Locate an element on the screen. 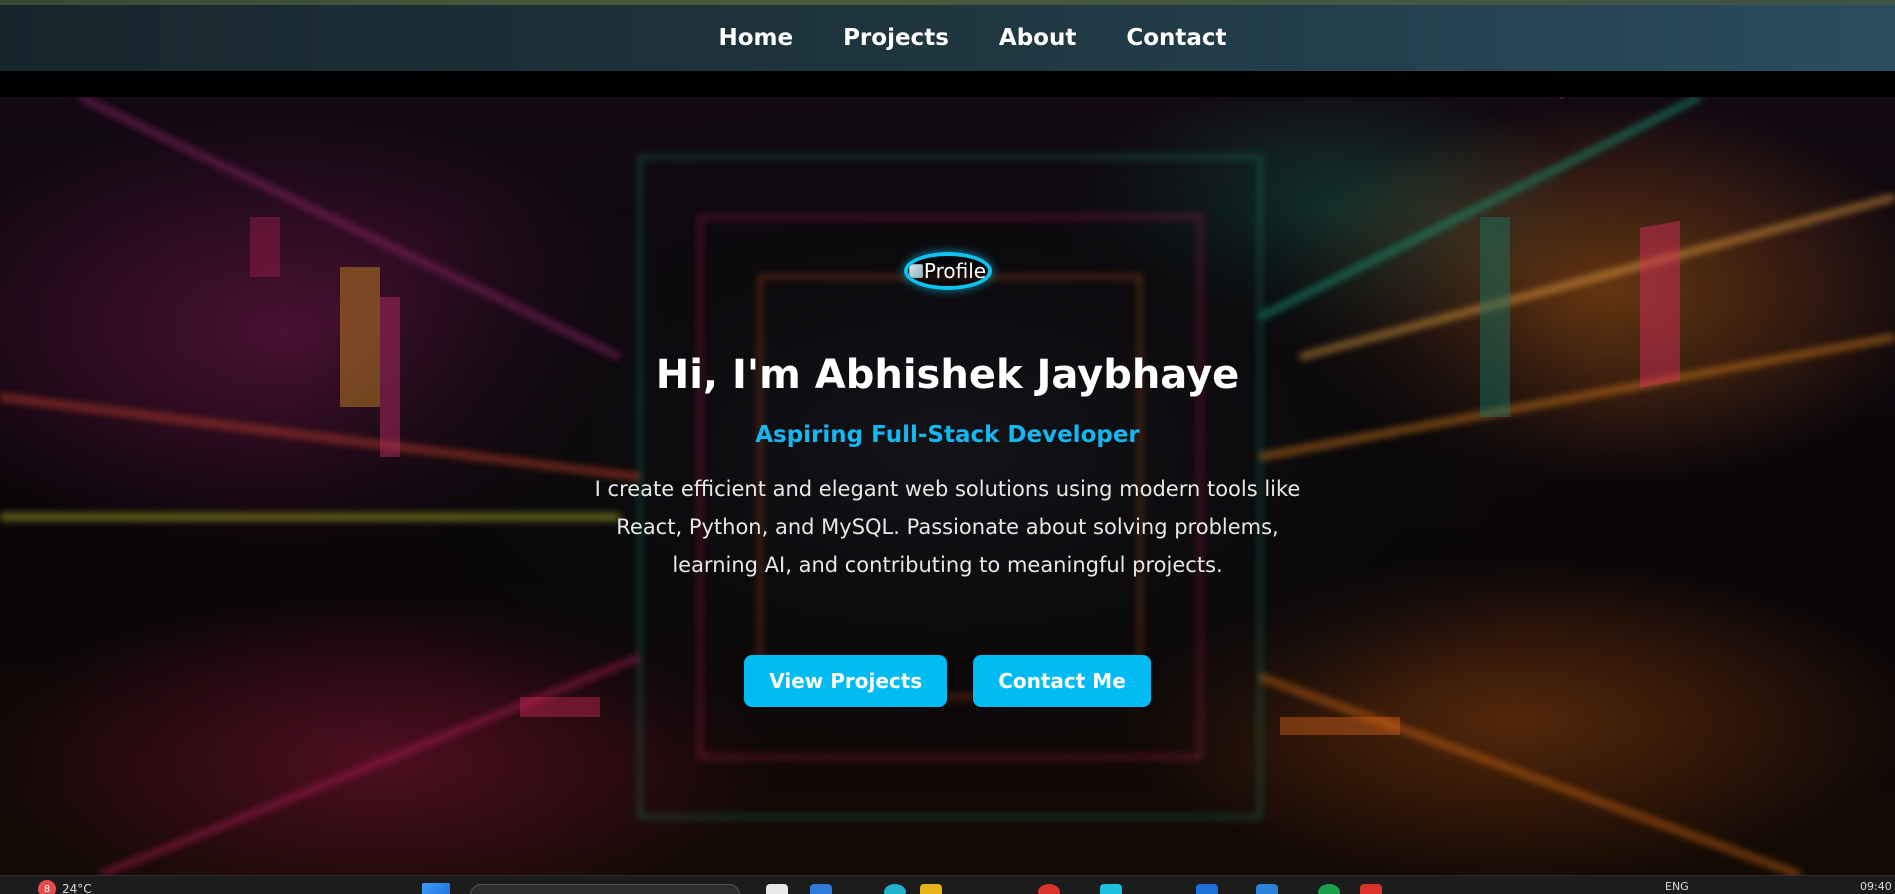 Image resolution: width=1895 pixels, height=894 pixels. profile-image: Profile is located at coordinates (947, 271).